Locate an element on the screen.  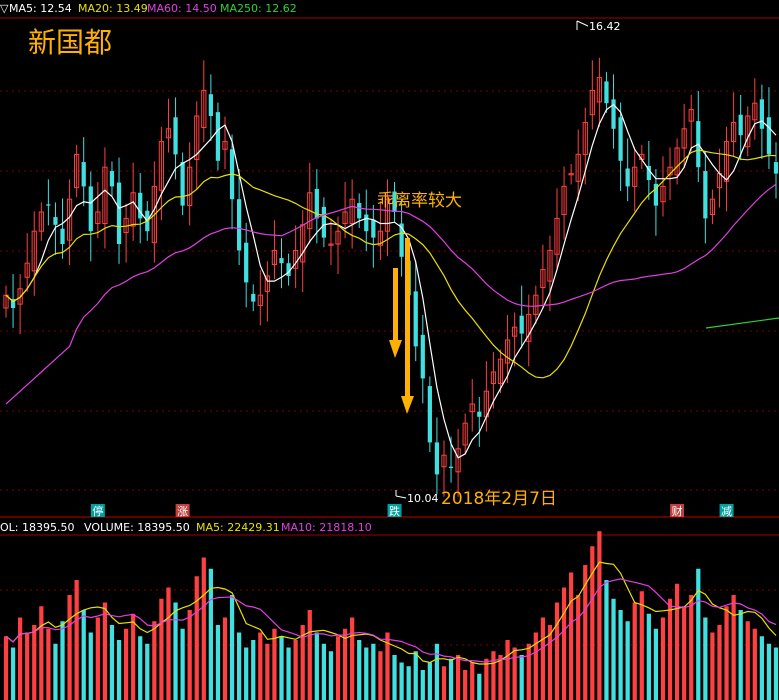
event-badge-label: 停 is located at coordinates (97, 511).